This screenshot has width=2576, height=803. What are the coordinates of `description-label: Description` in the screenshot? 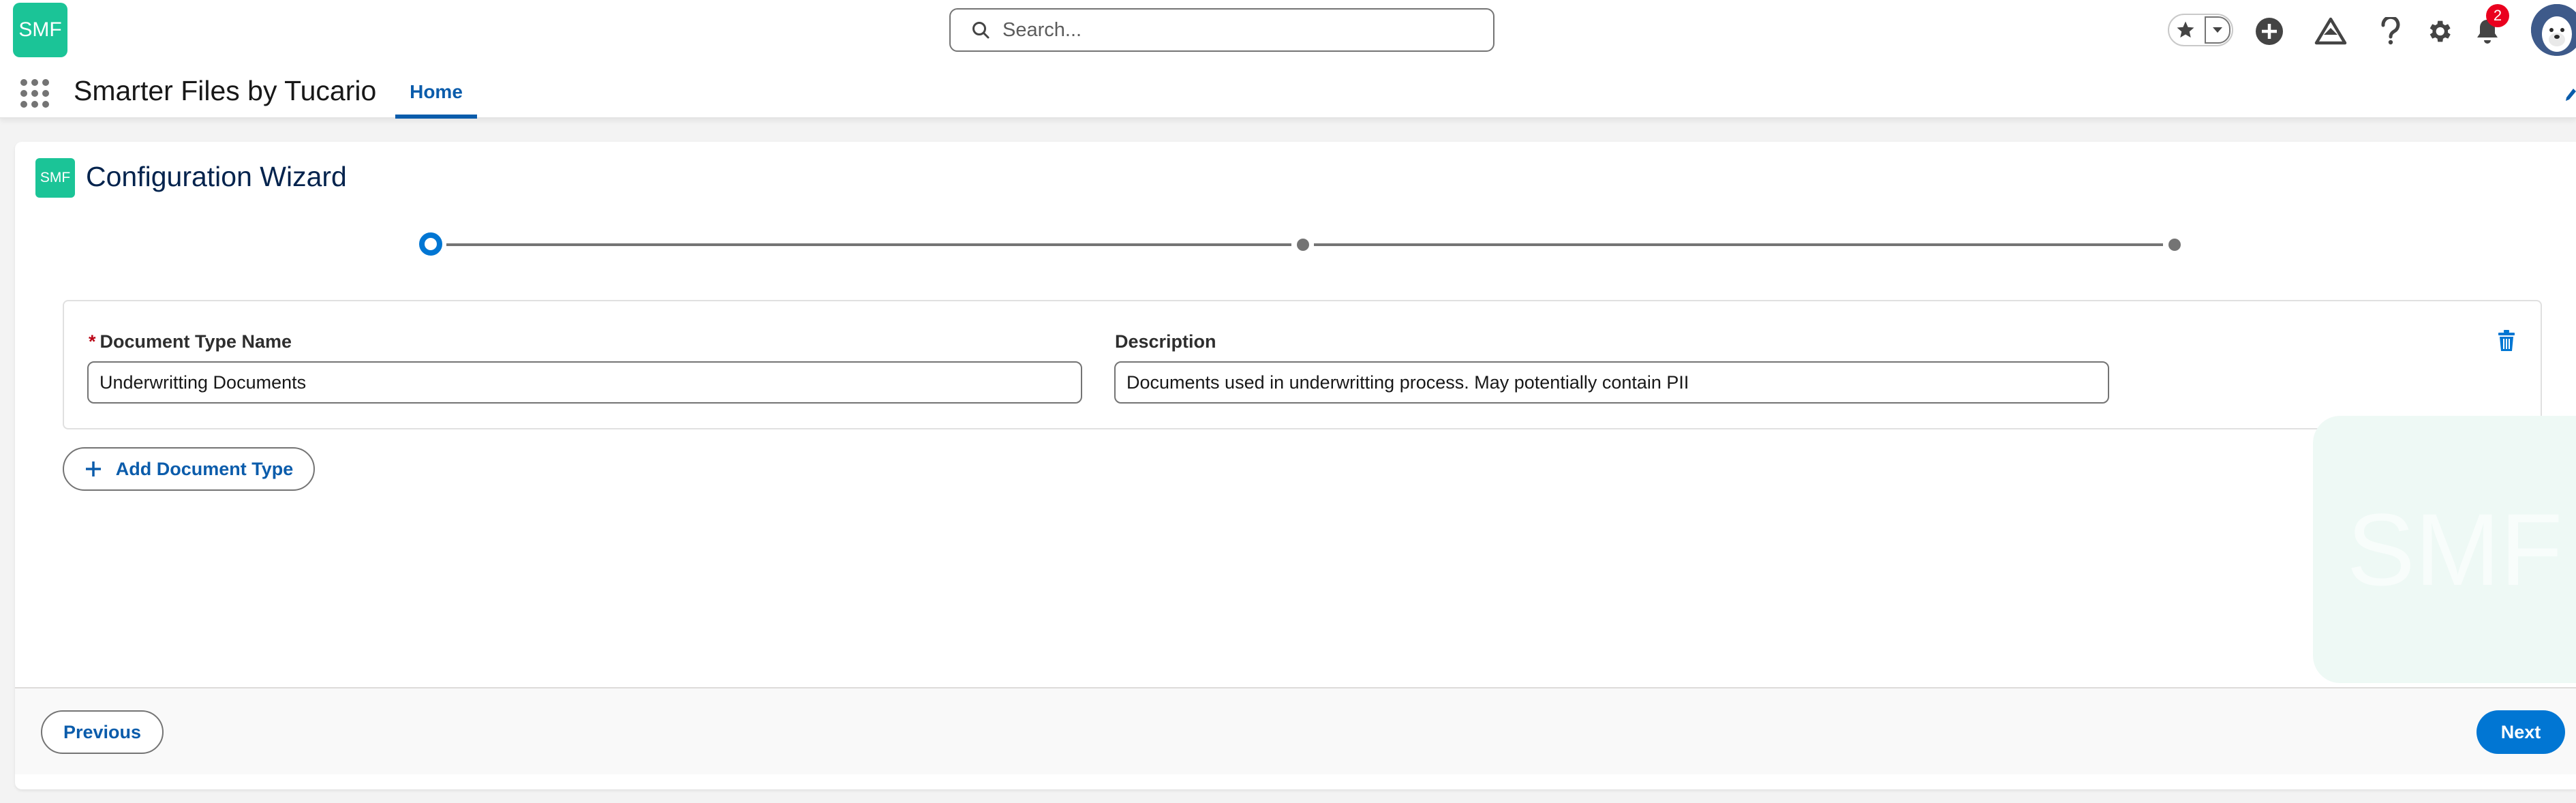 It's located at (1165, 342).